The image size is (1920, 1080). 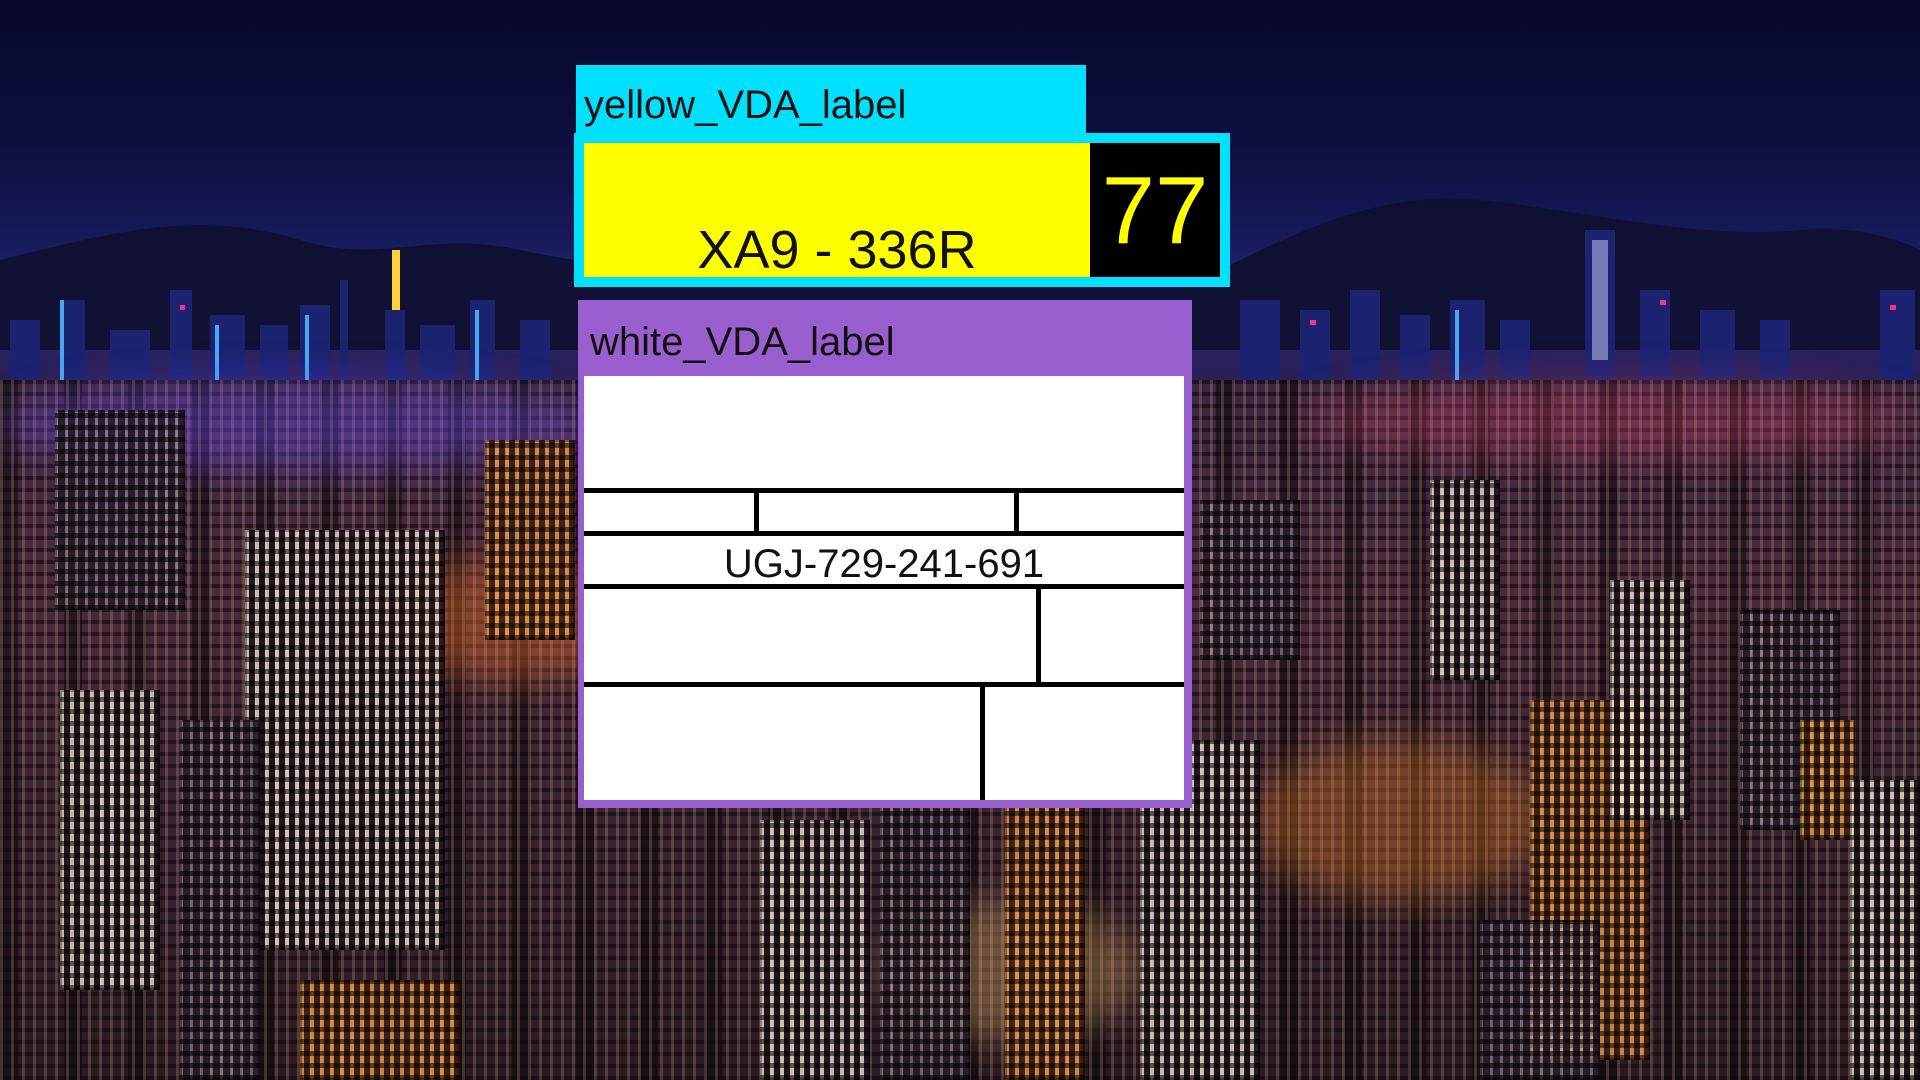 What do you see at coordinates (837, 210) in the screenshot?
I see `yellow-label-body: XA9 - 336R` at bounding box center [837, 210].